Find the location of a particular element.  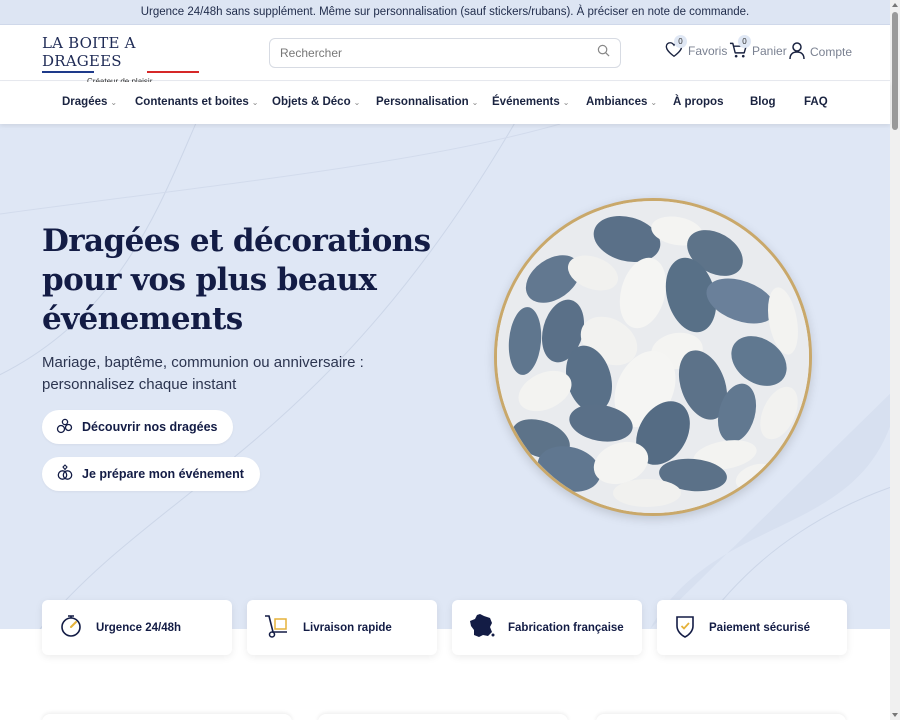

prepare-event-button: Je prépare mon événement is located at coordinates (151, 474).